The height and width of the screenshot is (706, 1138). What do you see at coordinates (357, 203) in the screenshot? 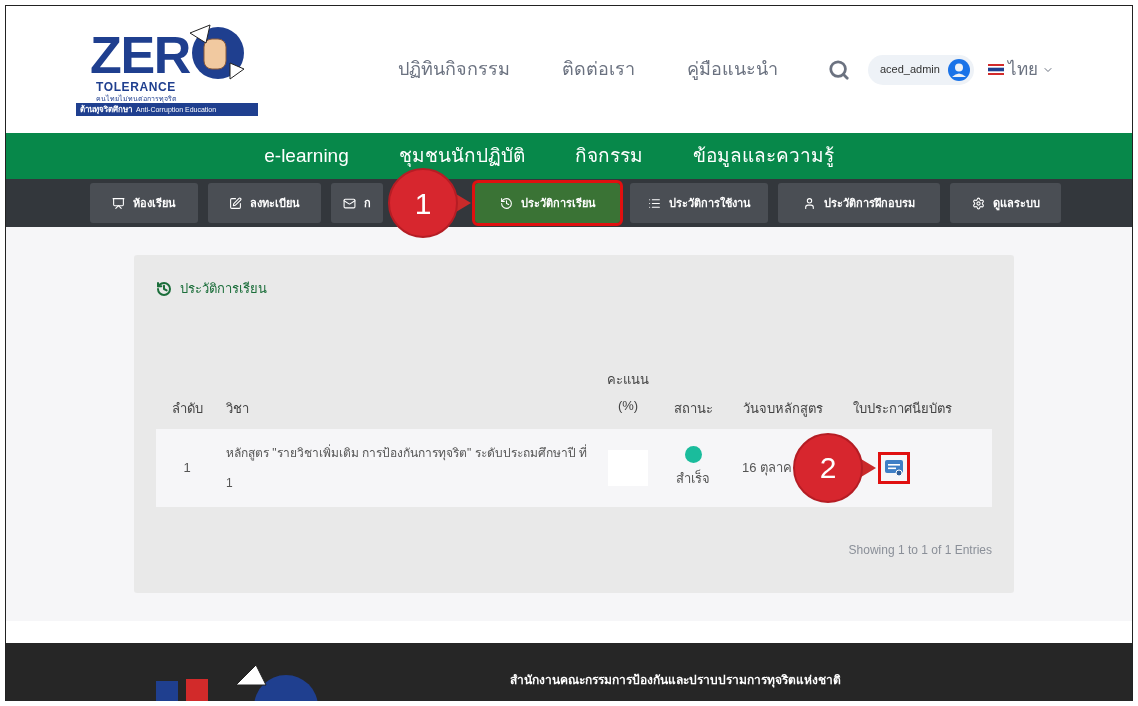
I see `tab: ก` at bounding box center [357, 203].